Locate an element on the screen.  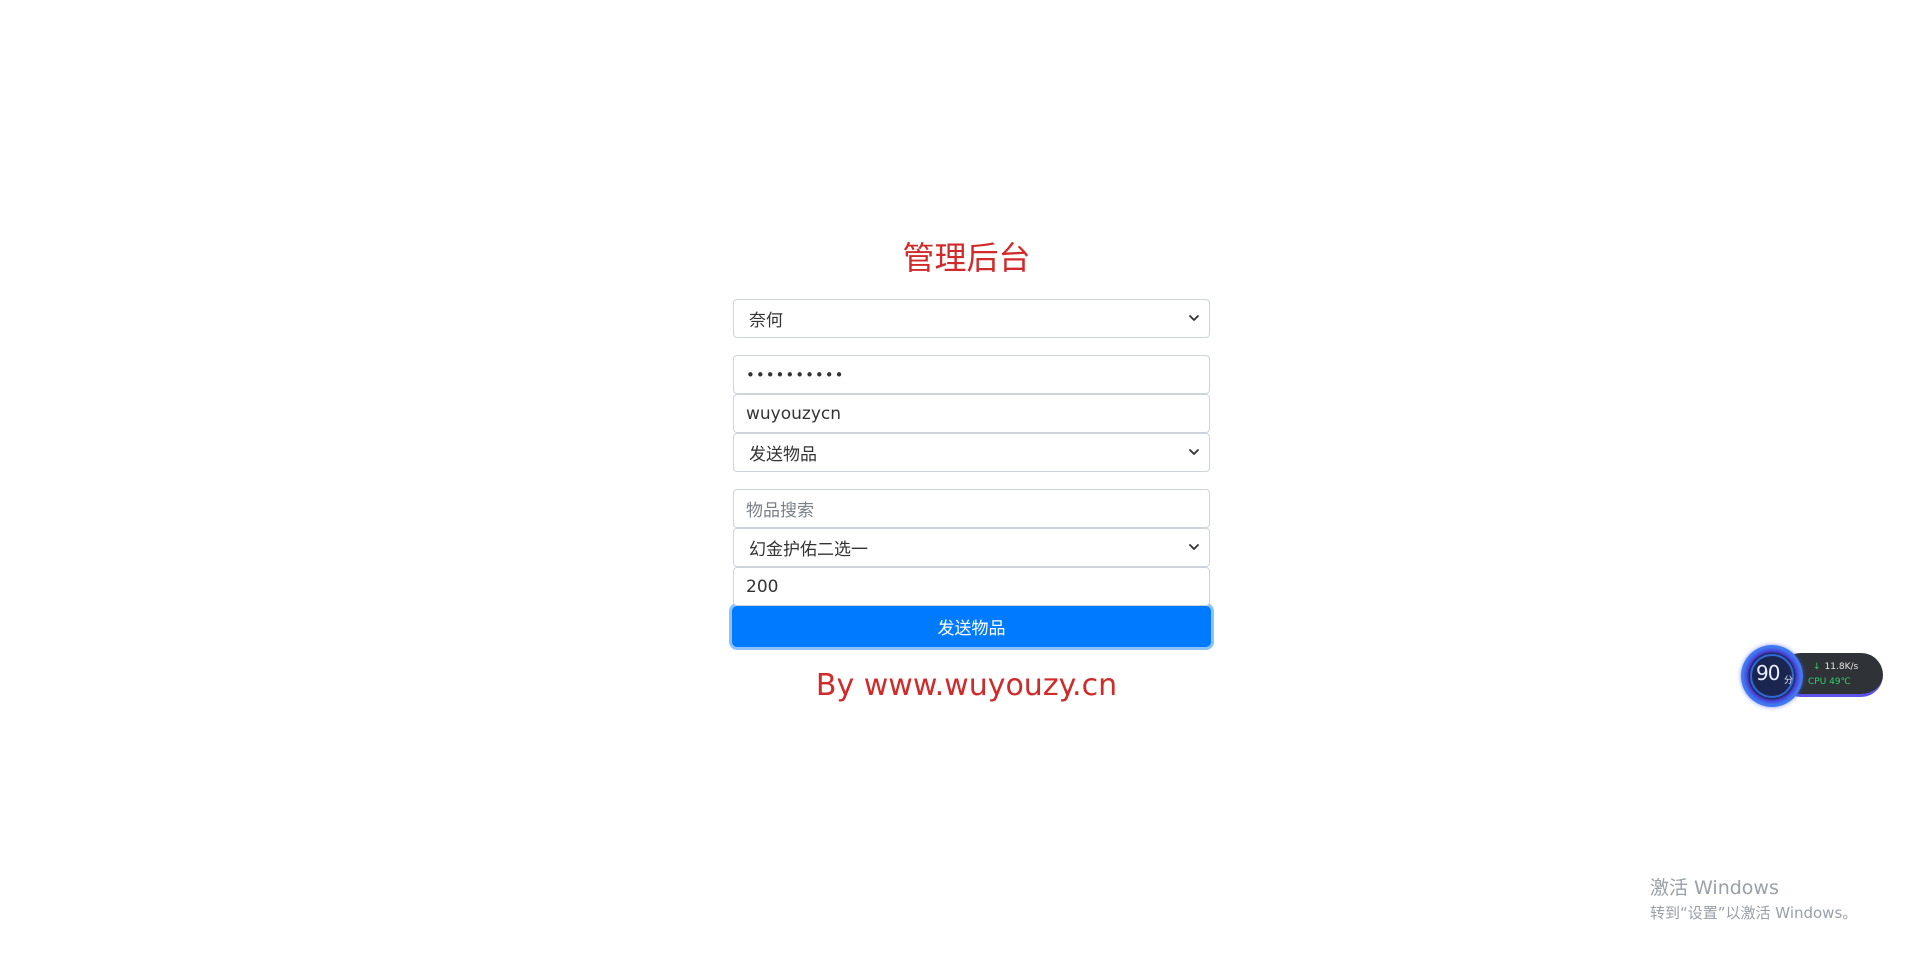
password-value: •••••••••• is located at coordinates (795, 374).